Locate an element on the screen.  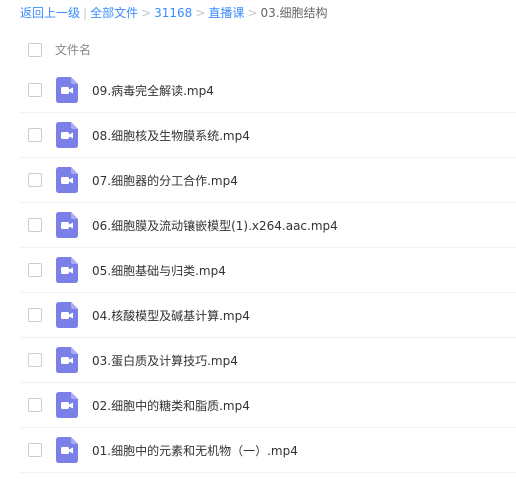
file-name: 04.核酸模型及碱基计算.mp4 is located at coordinates (171, 315).